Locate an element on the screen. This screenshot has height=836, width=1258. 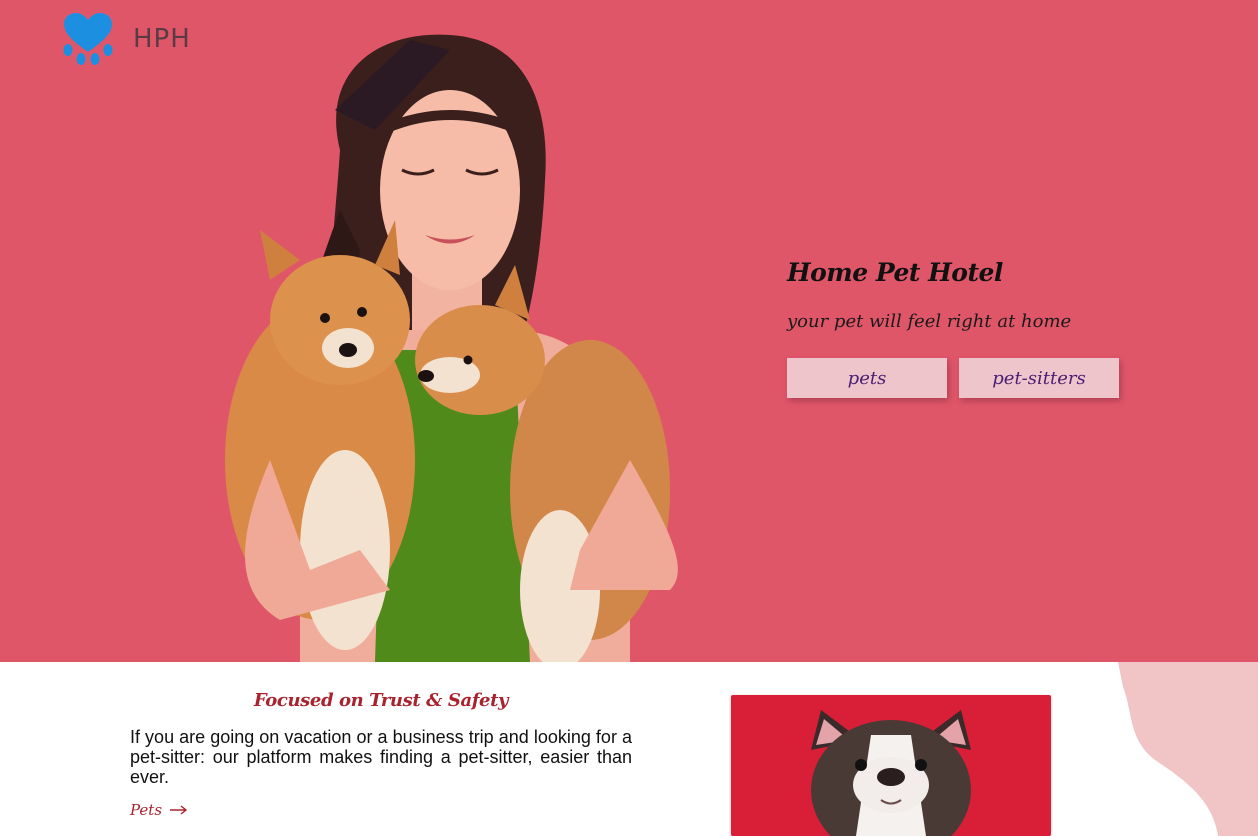
pets-link: Pets is located at coordinates (159, 810).